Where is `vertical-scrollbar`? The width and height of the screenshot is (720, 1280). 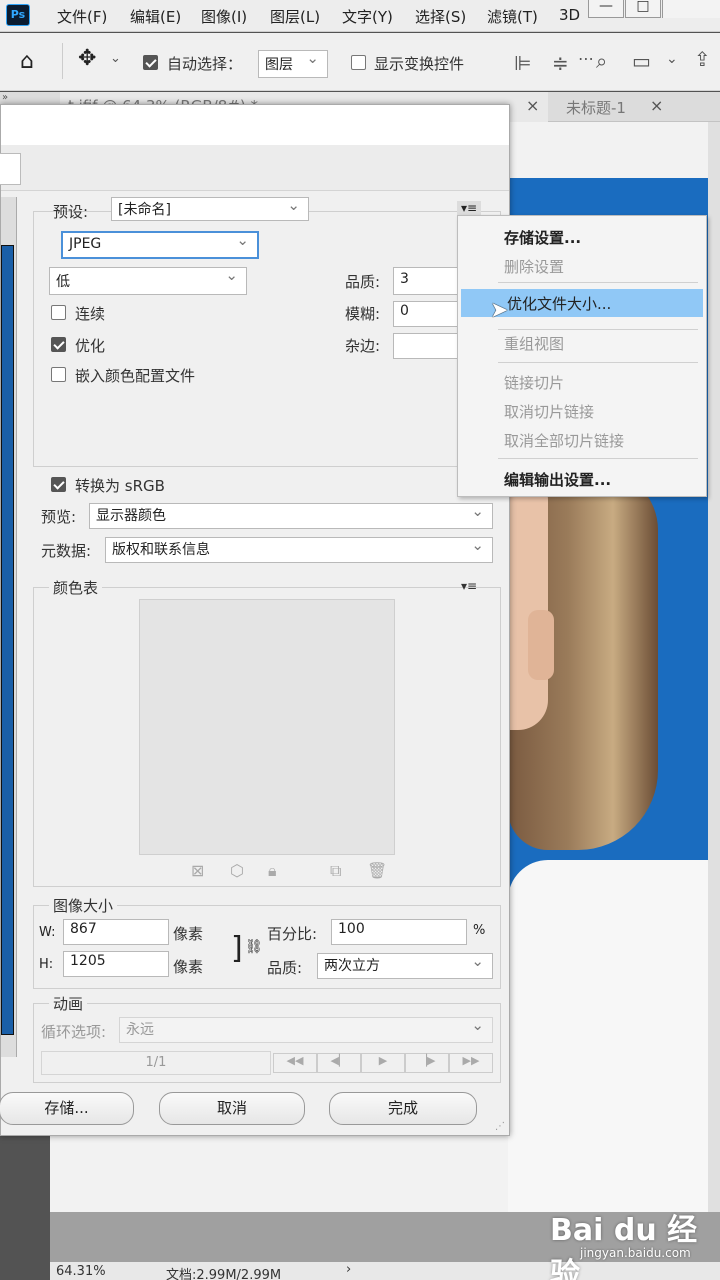 vertical-scrollbar is located at coordinates (714, 667).